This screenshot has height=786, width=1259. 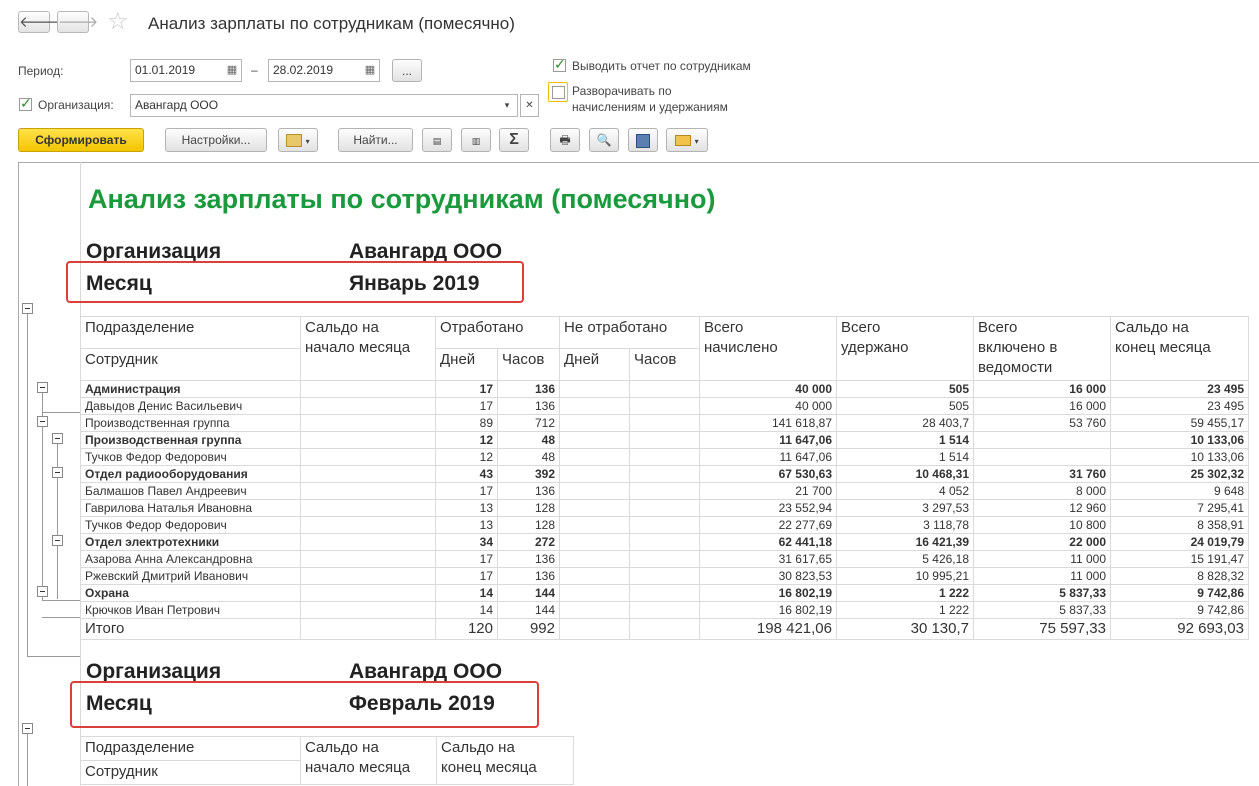 I want to click on cell-end: 9 742,86, so click(x=1179, y=610).